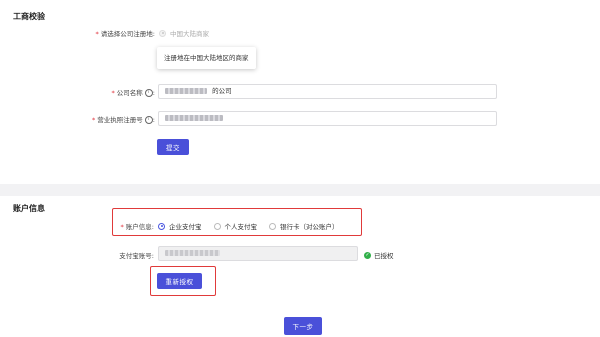 The width and height of the screenshot is (600, 337). What do you see at coordinates (97, 34) in the screenshot?
I see `required-marker: *` at bounding box center [97, 34].